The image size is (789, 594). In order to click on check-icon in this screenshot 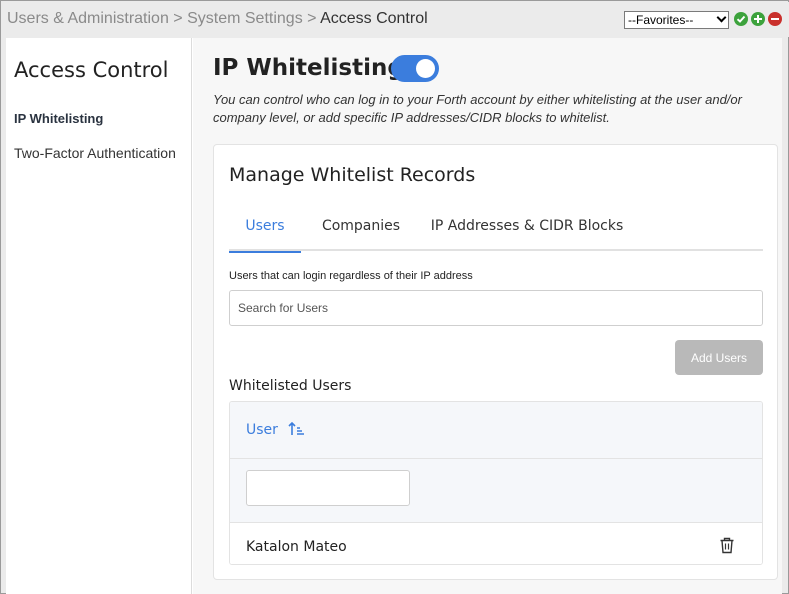, I will do `click(741, 19)`.